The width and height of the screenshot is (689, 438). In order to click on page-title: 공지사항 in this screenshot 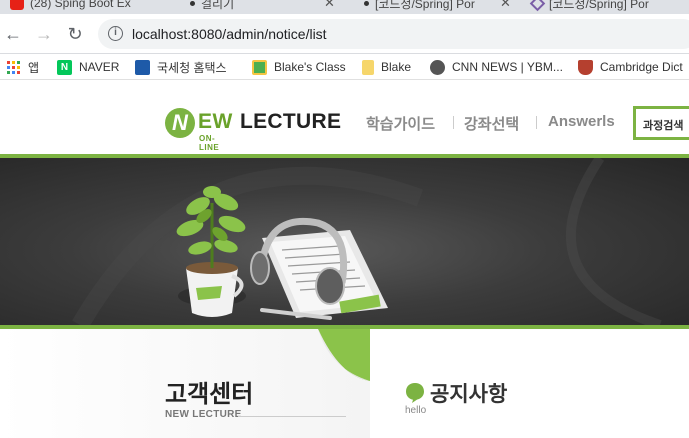, I will do `click(456, 393)`.